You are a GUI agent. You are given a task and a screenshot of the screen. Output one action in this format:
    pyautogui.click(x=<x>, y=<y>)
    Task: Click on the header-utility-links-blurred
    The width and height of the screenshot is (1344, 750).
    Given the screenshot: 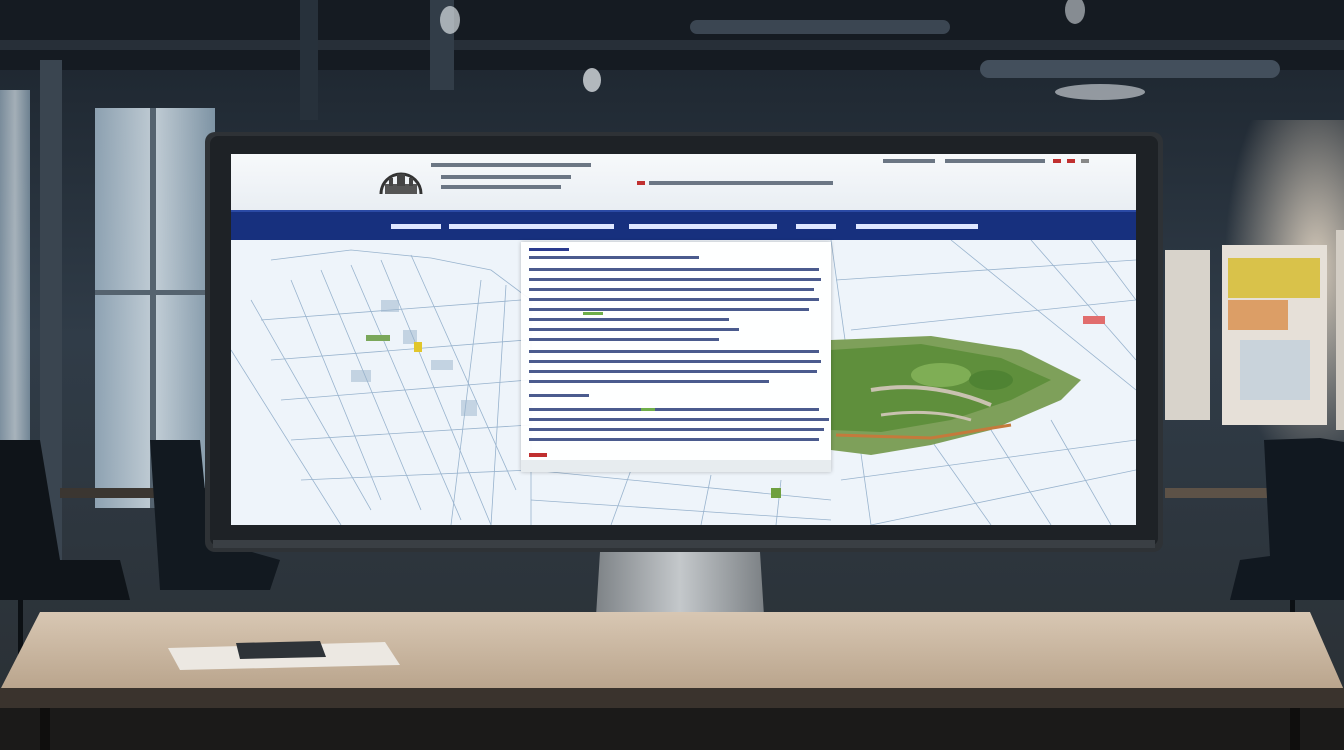 What is the action you would take?
    pyautogui.click(x=1008, y=161)
    